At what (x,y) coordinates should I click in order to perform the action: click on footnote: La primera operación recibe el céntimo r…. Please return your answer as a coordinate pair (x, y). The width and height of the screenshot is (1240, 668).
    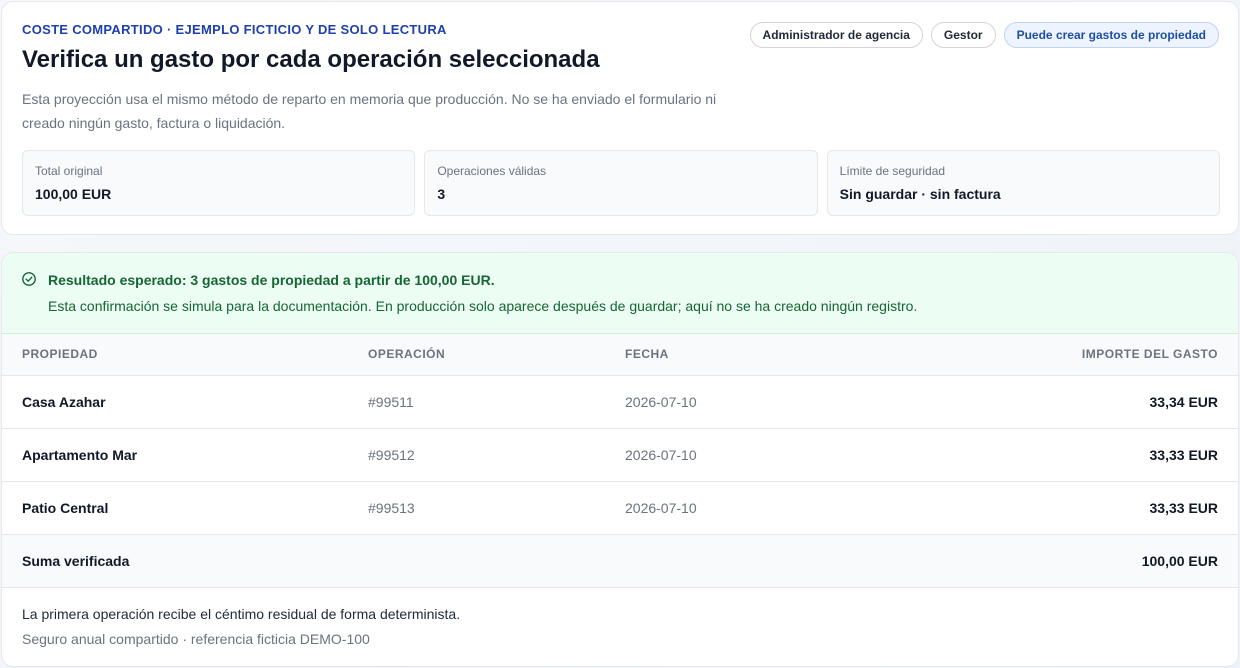
    Looking at the image, I should click on (620, 617).